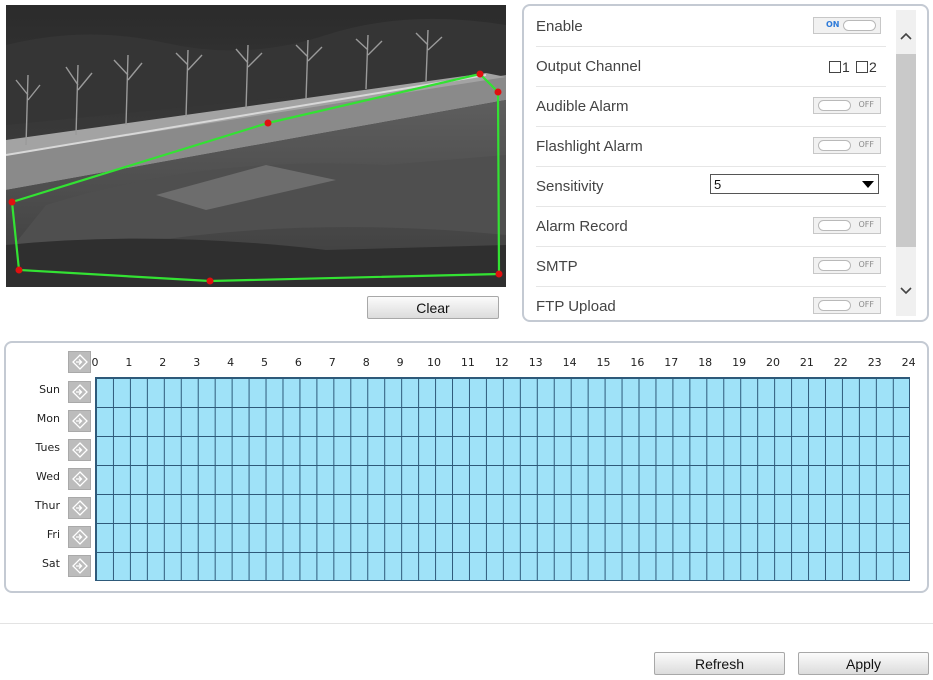 The image size is (933, 680). What do you see at coordinates (466, 623) in the screenshot?
I see `footer-divider` at bounding box center [466, 623].